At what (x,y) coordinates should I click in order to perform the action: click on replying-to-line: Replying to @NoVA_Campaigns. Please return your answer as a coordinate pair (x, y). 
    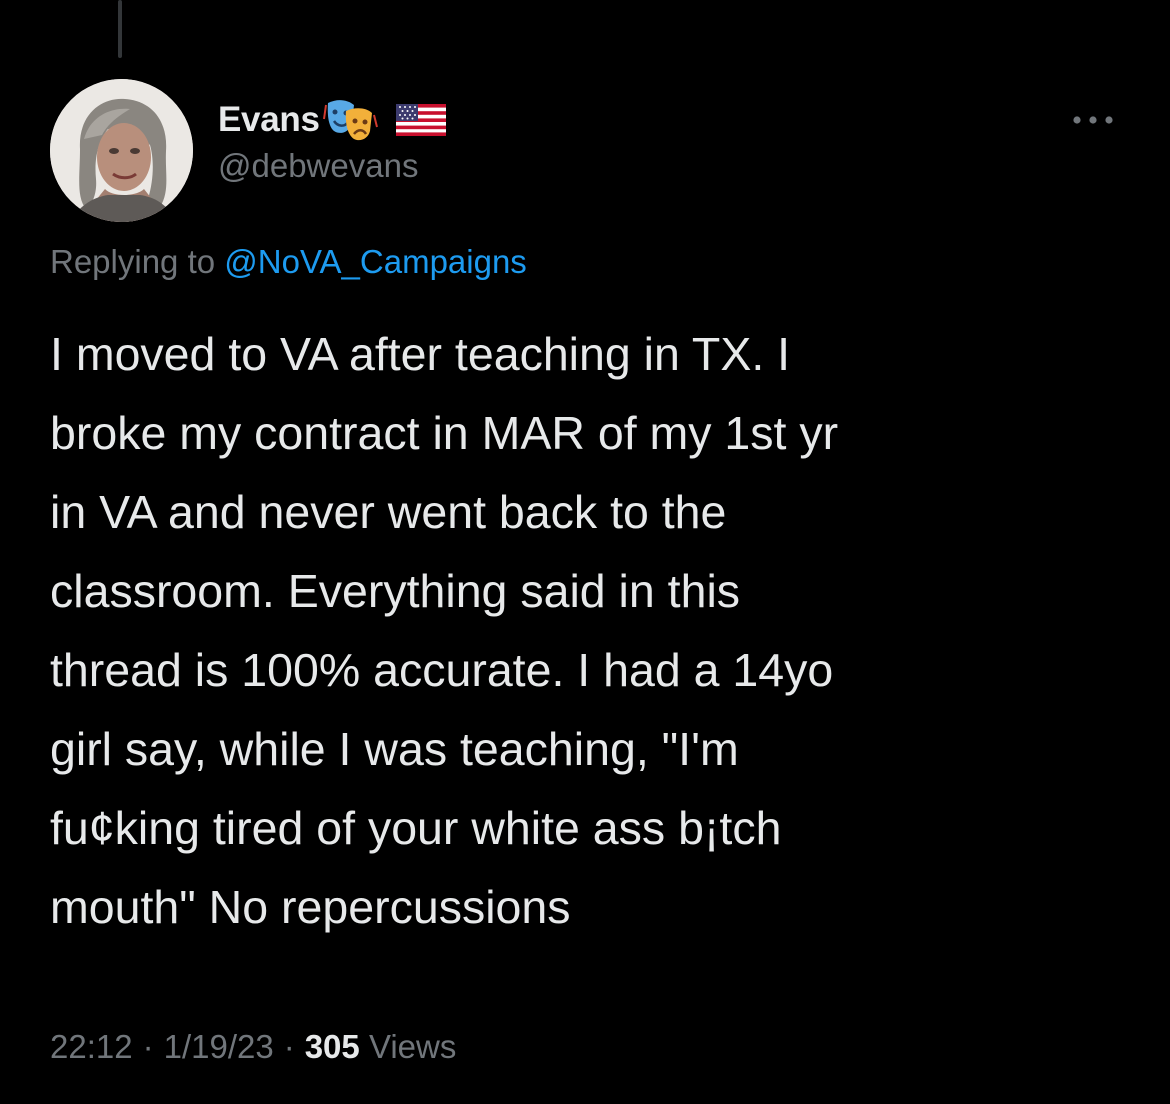
    Looking at the image, I should click on (288, 262).